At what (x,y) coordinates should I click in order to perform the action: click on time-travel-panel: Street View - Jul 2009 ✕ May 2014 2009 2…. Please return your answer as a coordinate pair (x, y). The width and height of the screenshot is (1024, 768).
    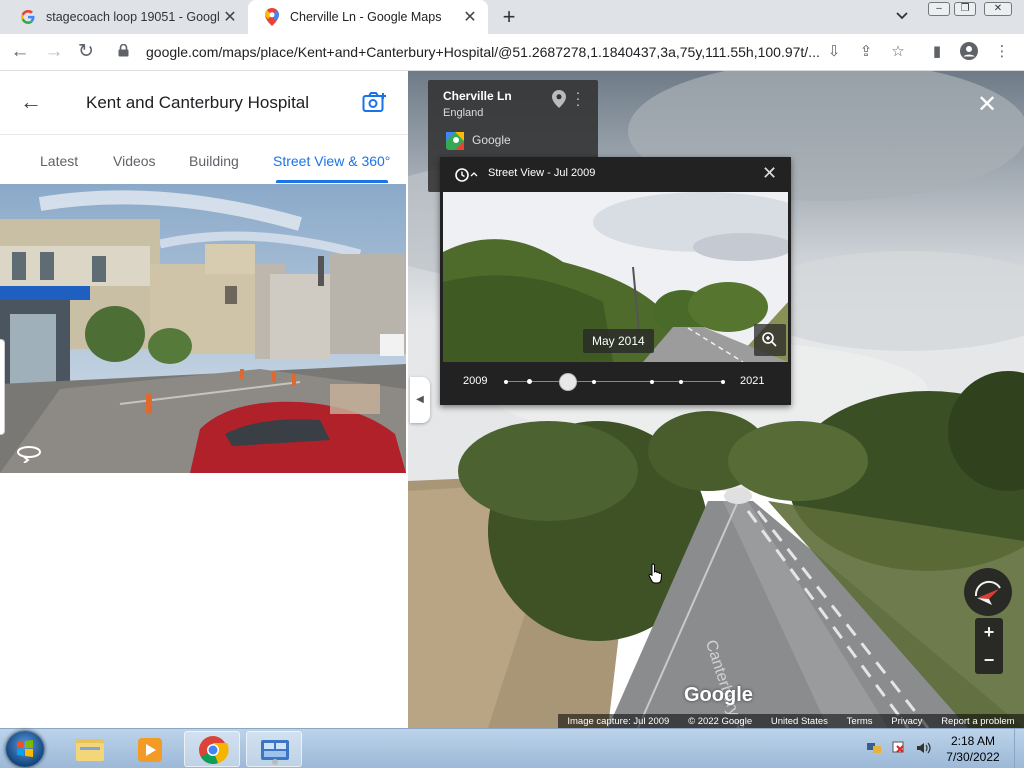
    Looking at the image, I should click on (615, 281).